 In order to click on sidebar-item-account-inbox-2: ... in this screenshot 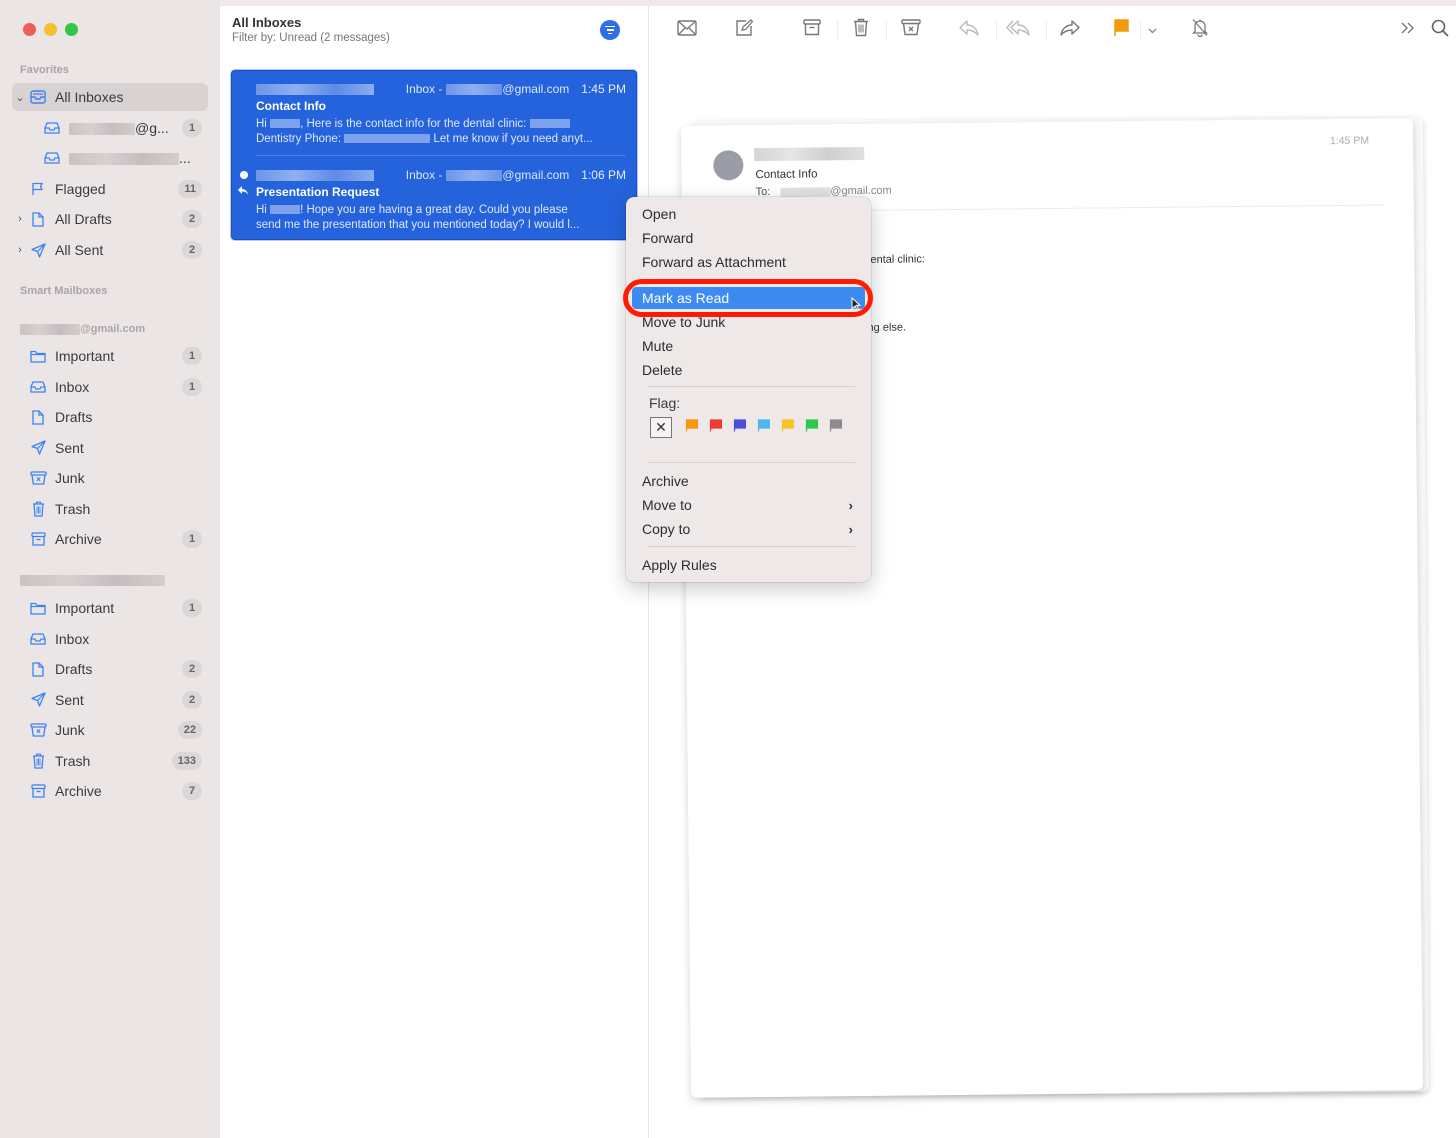, I will do `click(110, 158)`.